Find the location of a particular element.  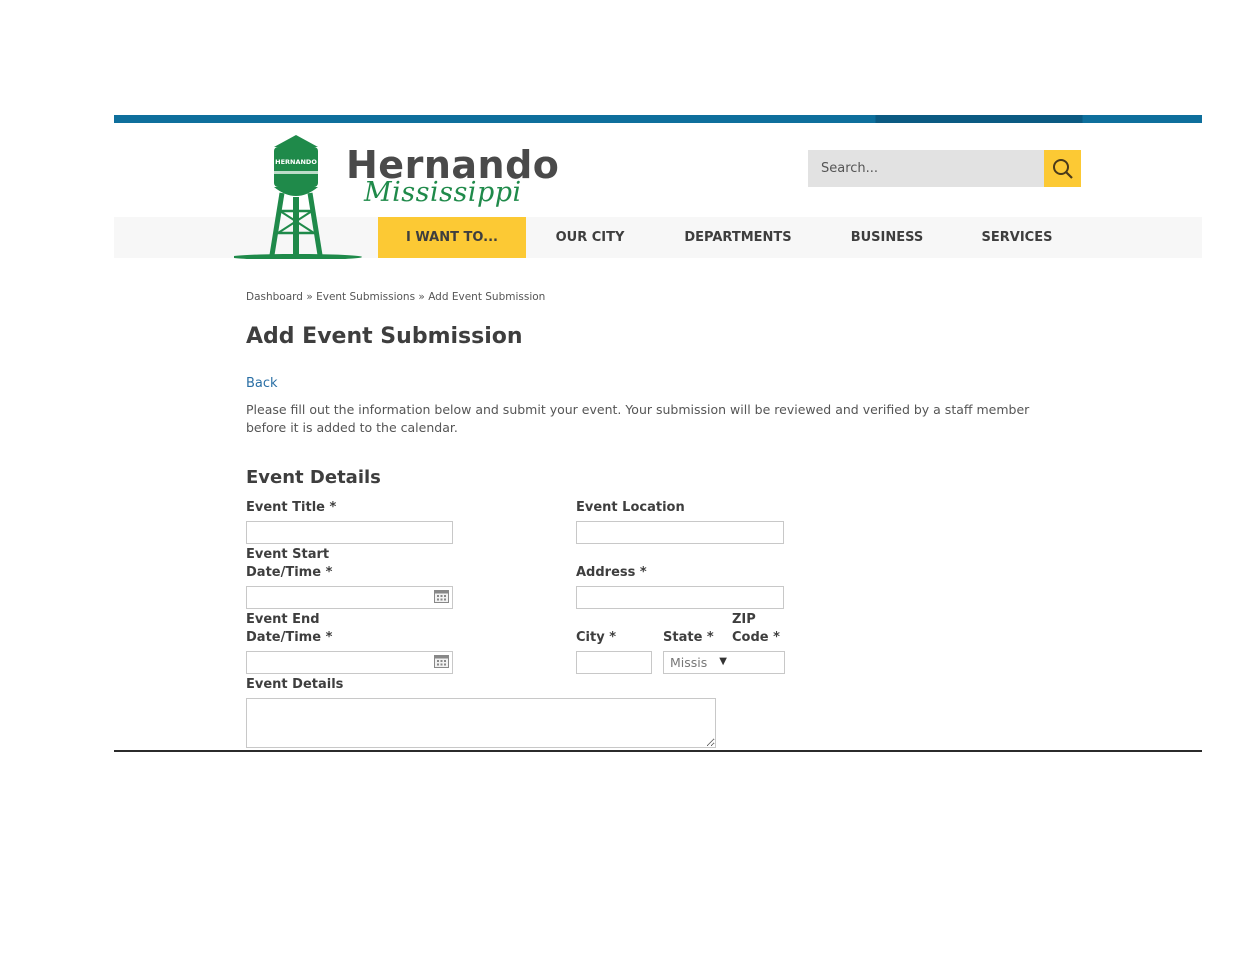

breadcrumb-dashboard: Dashboard is located at coordinates (274, 297).